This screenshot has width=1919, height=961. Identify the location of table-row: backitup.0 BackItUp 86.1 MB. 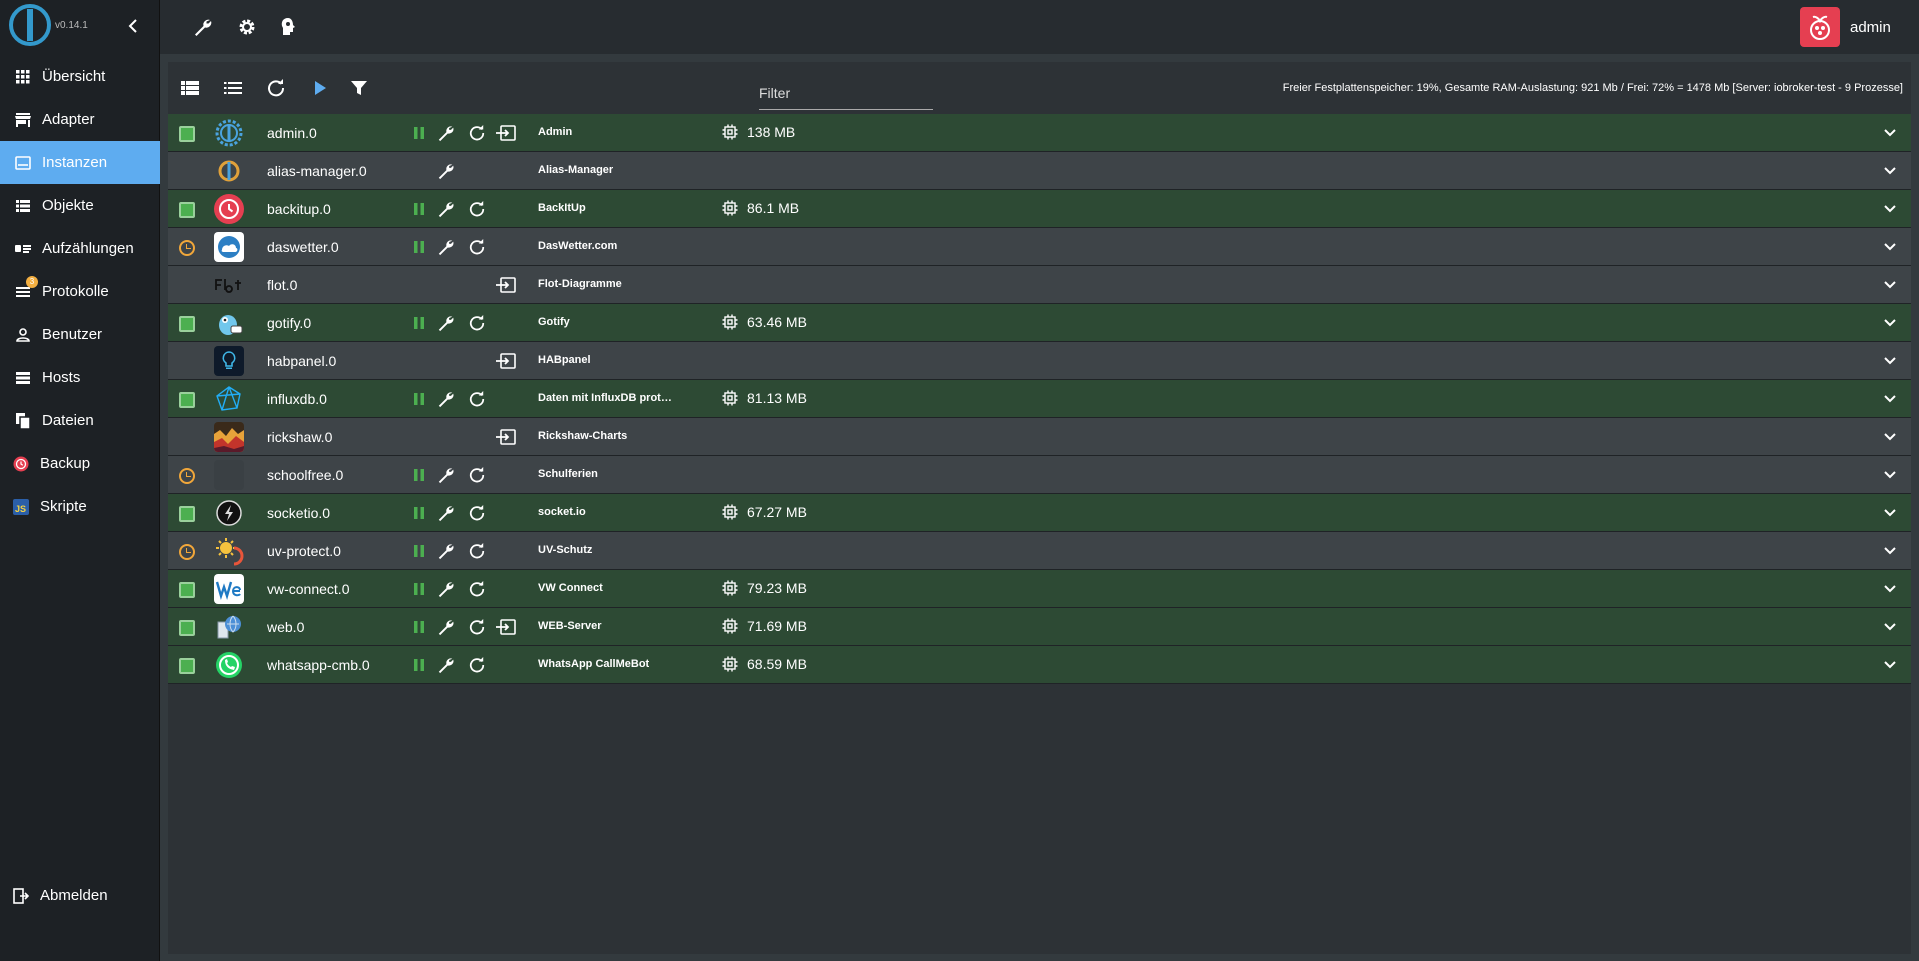
(1039, 209).